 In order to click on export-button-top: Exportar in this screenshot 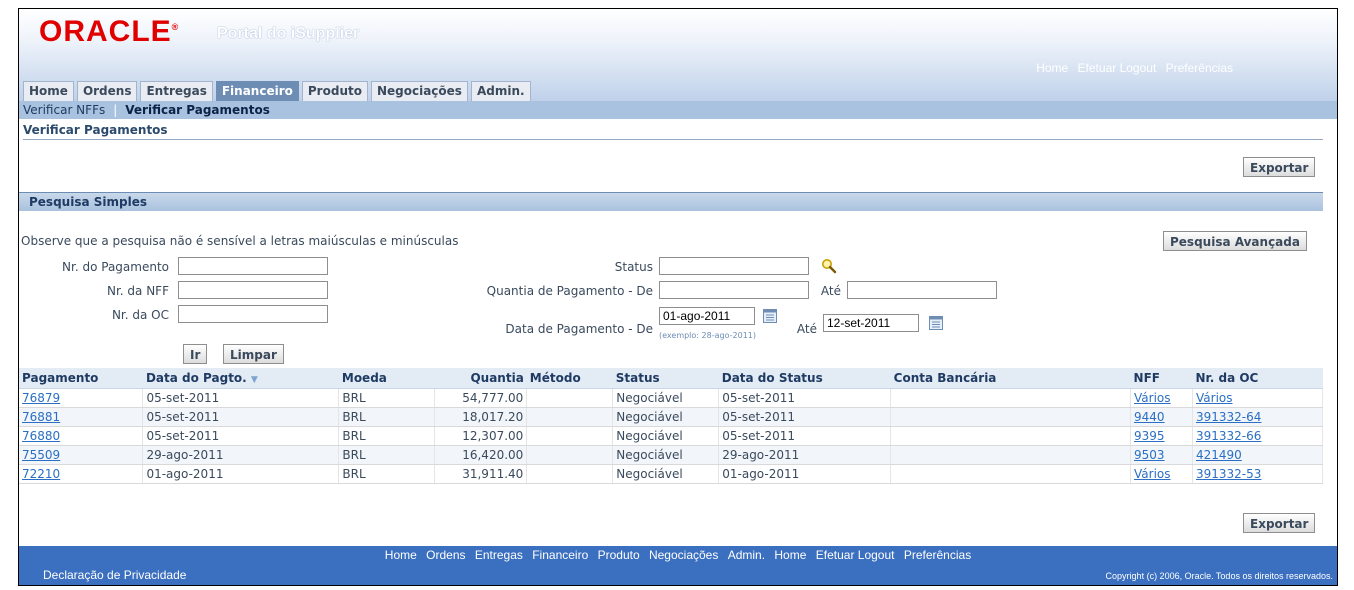, I will do `click(1279, 167)`.